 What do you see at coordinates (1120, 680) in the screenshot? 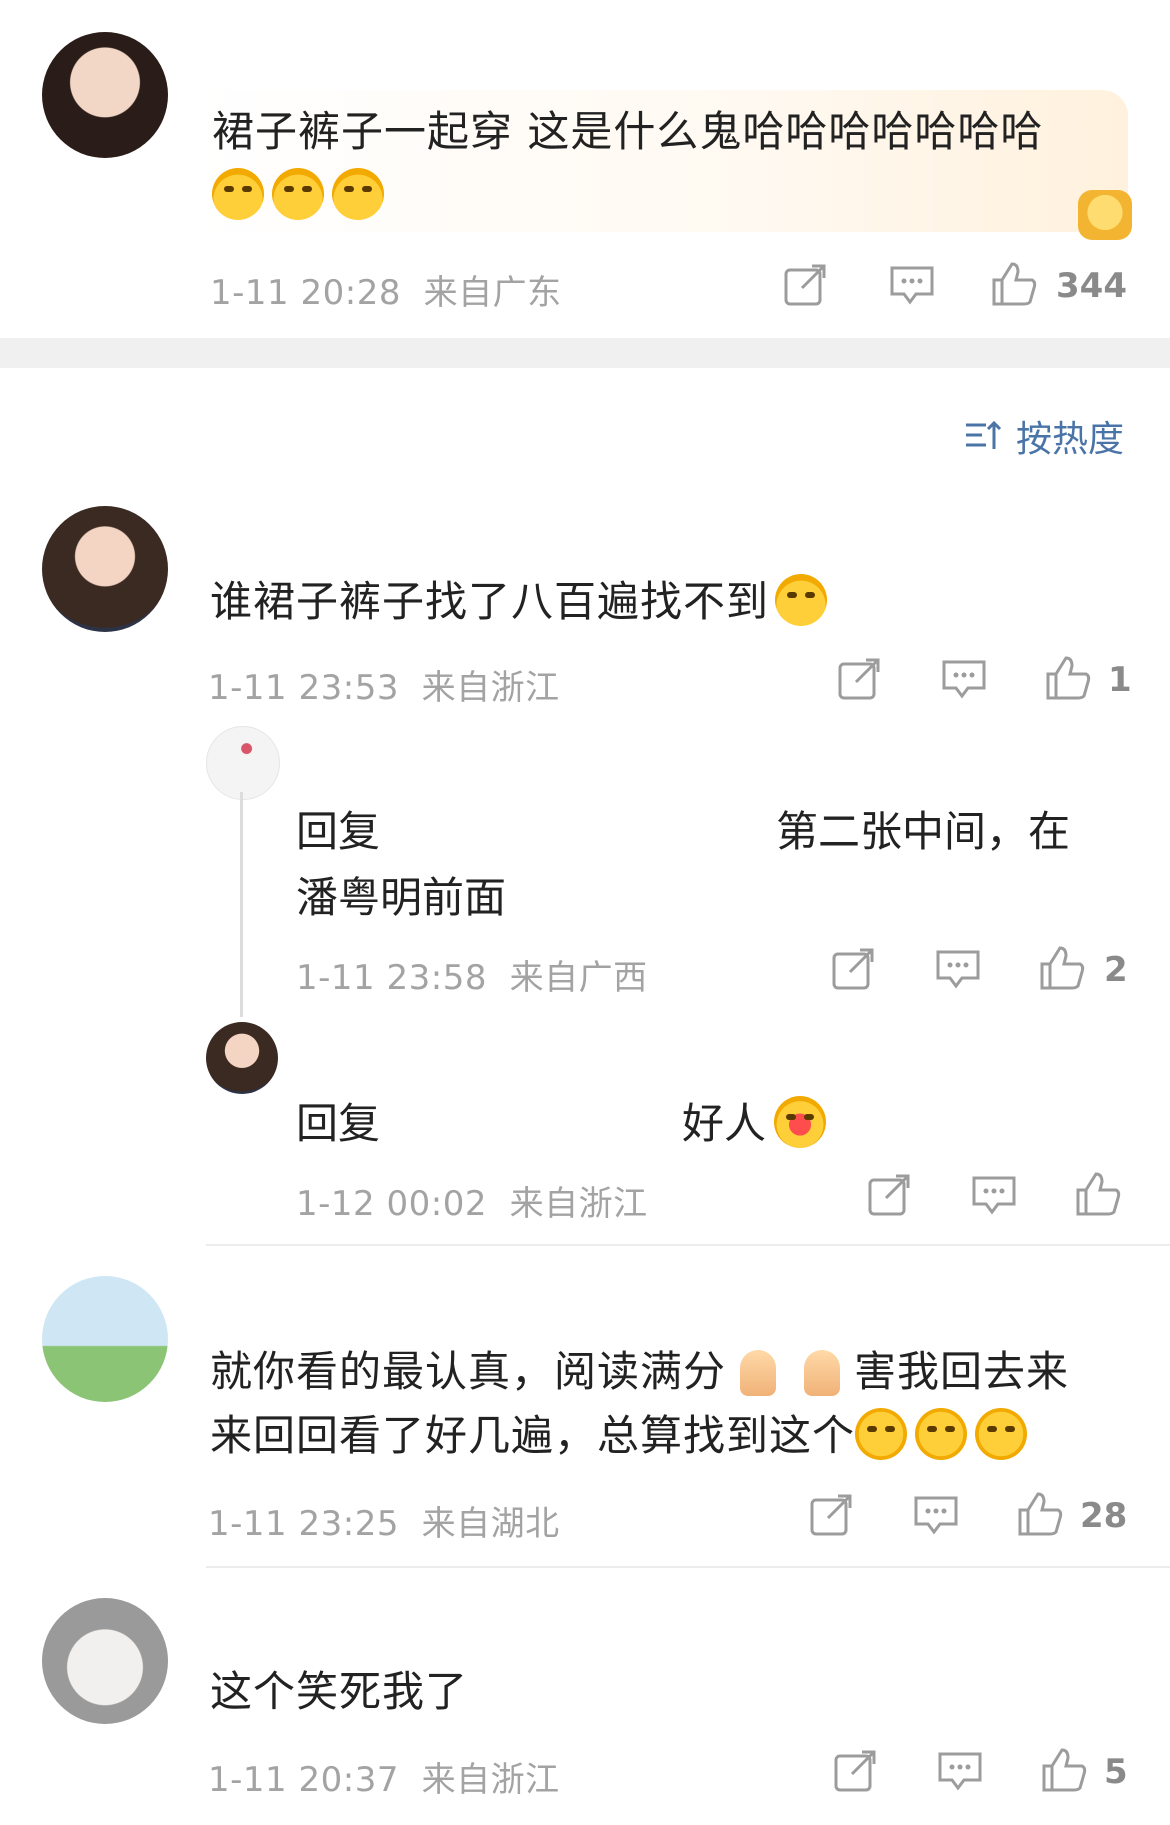
I see `like-count: 1` at bounding box center [1120, 680].